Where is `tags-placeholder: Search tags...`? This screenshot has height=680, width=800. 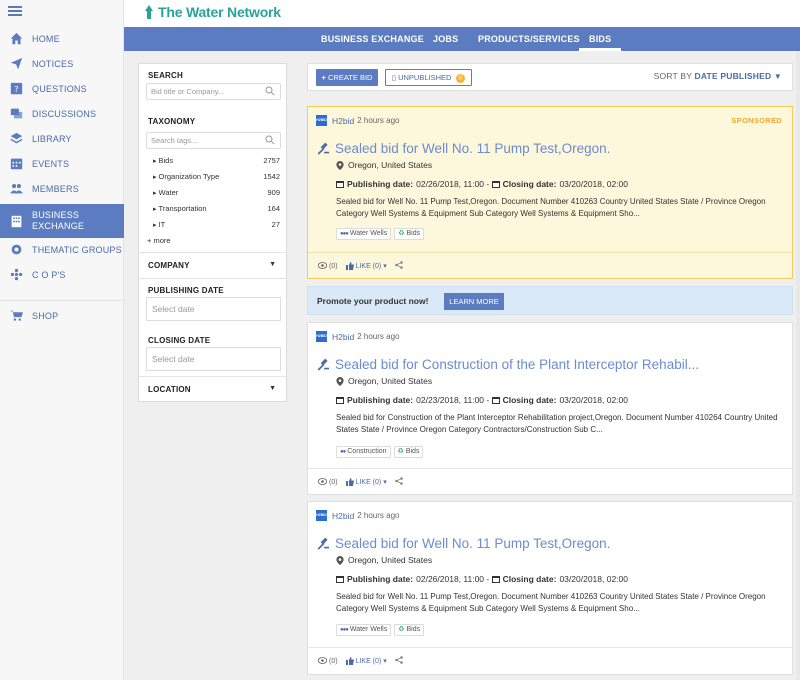 tags-placeholder: Search tags... is located at coordinates (174, 140).